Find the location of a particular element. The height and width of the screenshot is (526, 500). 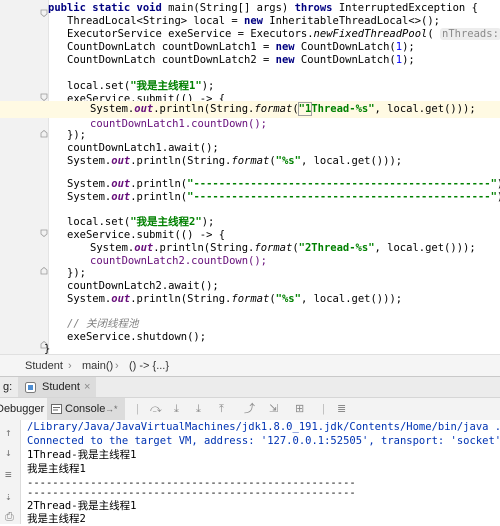

console-side-toolbar: ↑ ↓ ≡ ⇣ ⎙ is located at coordinates (10, 472).